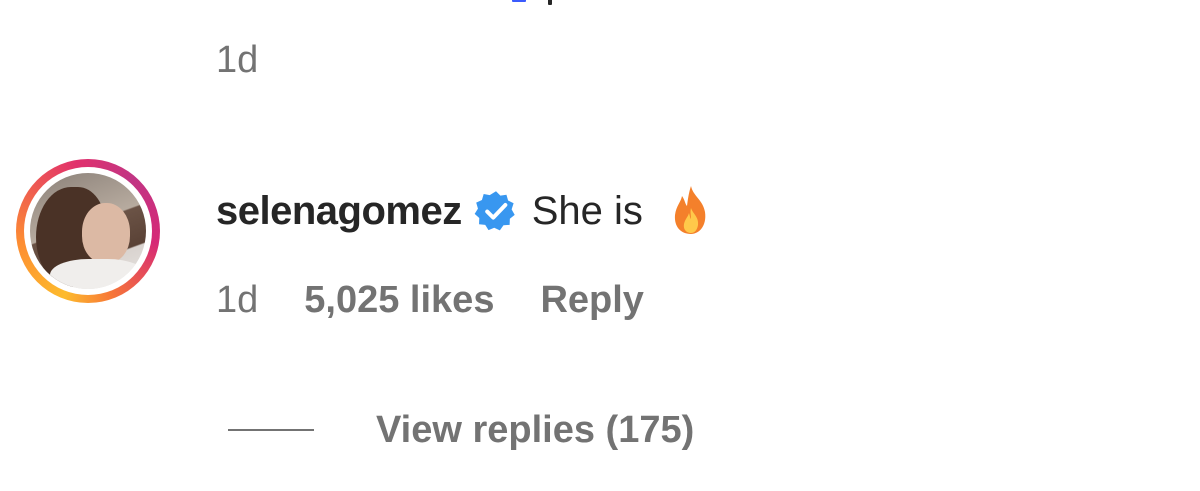 The height and width of the screenshot is (491, 1200). I want to click on view-replies-button: View replies (175), so click(535, 430).